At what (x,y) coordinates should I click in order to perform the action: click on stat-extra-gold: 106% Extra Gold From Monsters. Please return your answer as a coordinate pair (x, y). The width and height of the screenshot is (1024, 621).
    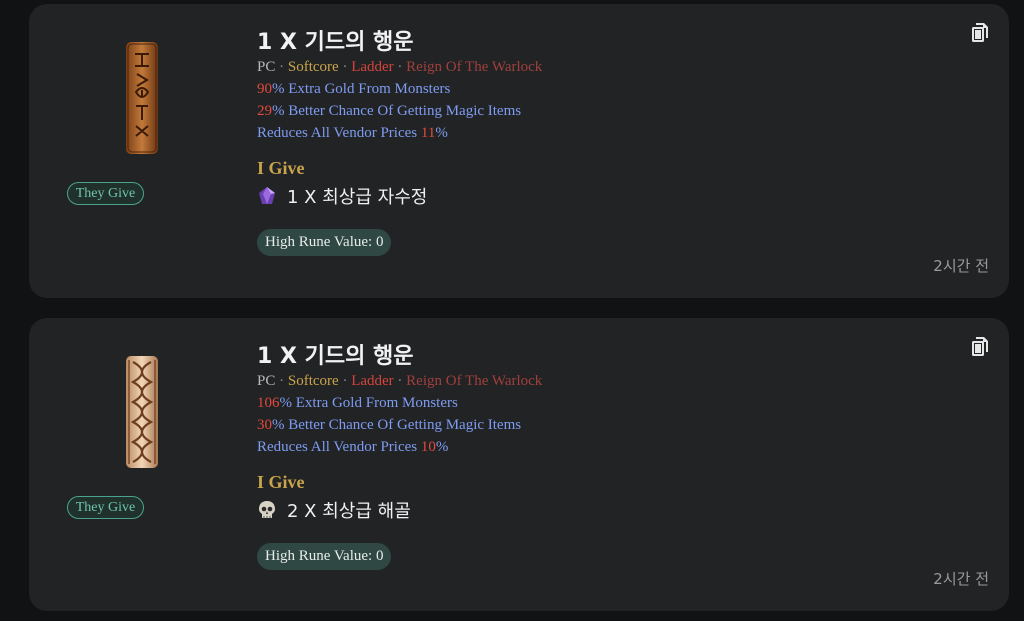
    Looking at the image, I should click on (357, 403).